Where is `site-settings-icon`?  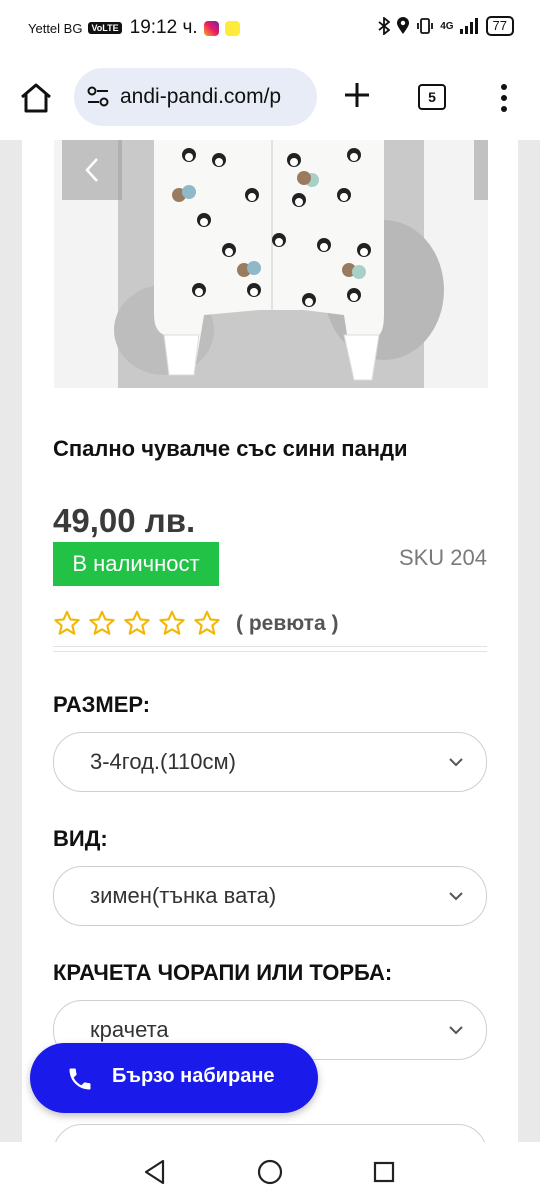
site-settings-icon is located at coordinates (98, 97).